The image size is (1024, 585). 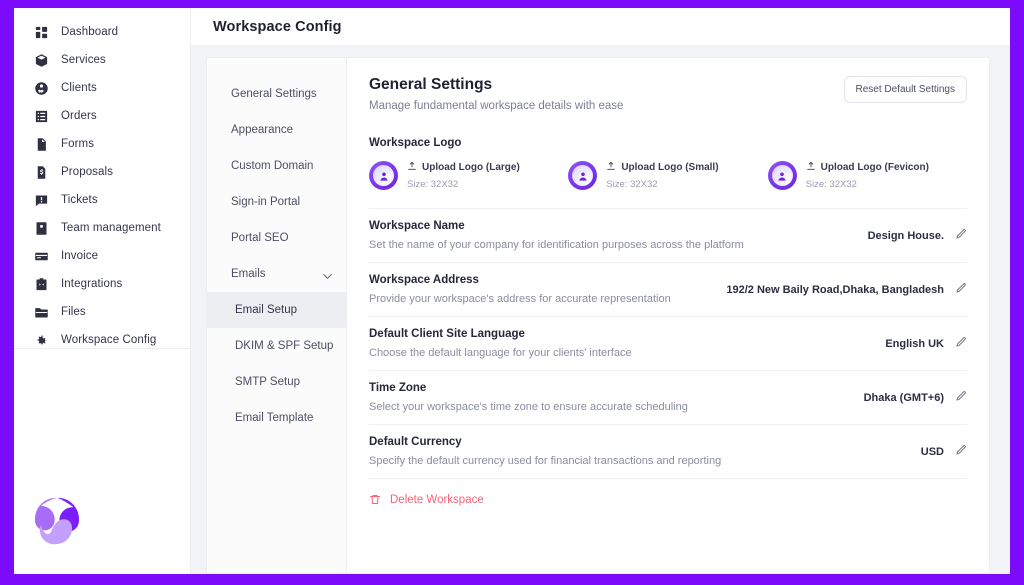 I want to click on subnav-item-general-settings: General Settings, so click(x=276, y=94).